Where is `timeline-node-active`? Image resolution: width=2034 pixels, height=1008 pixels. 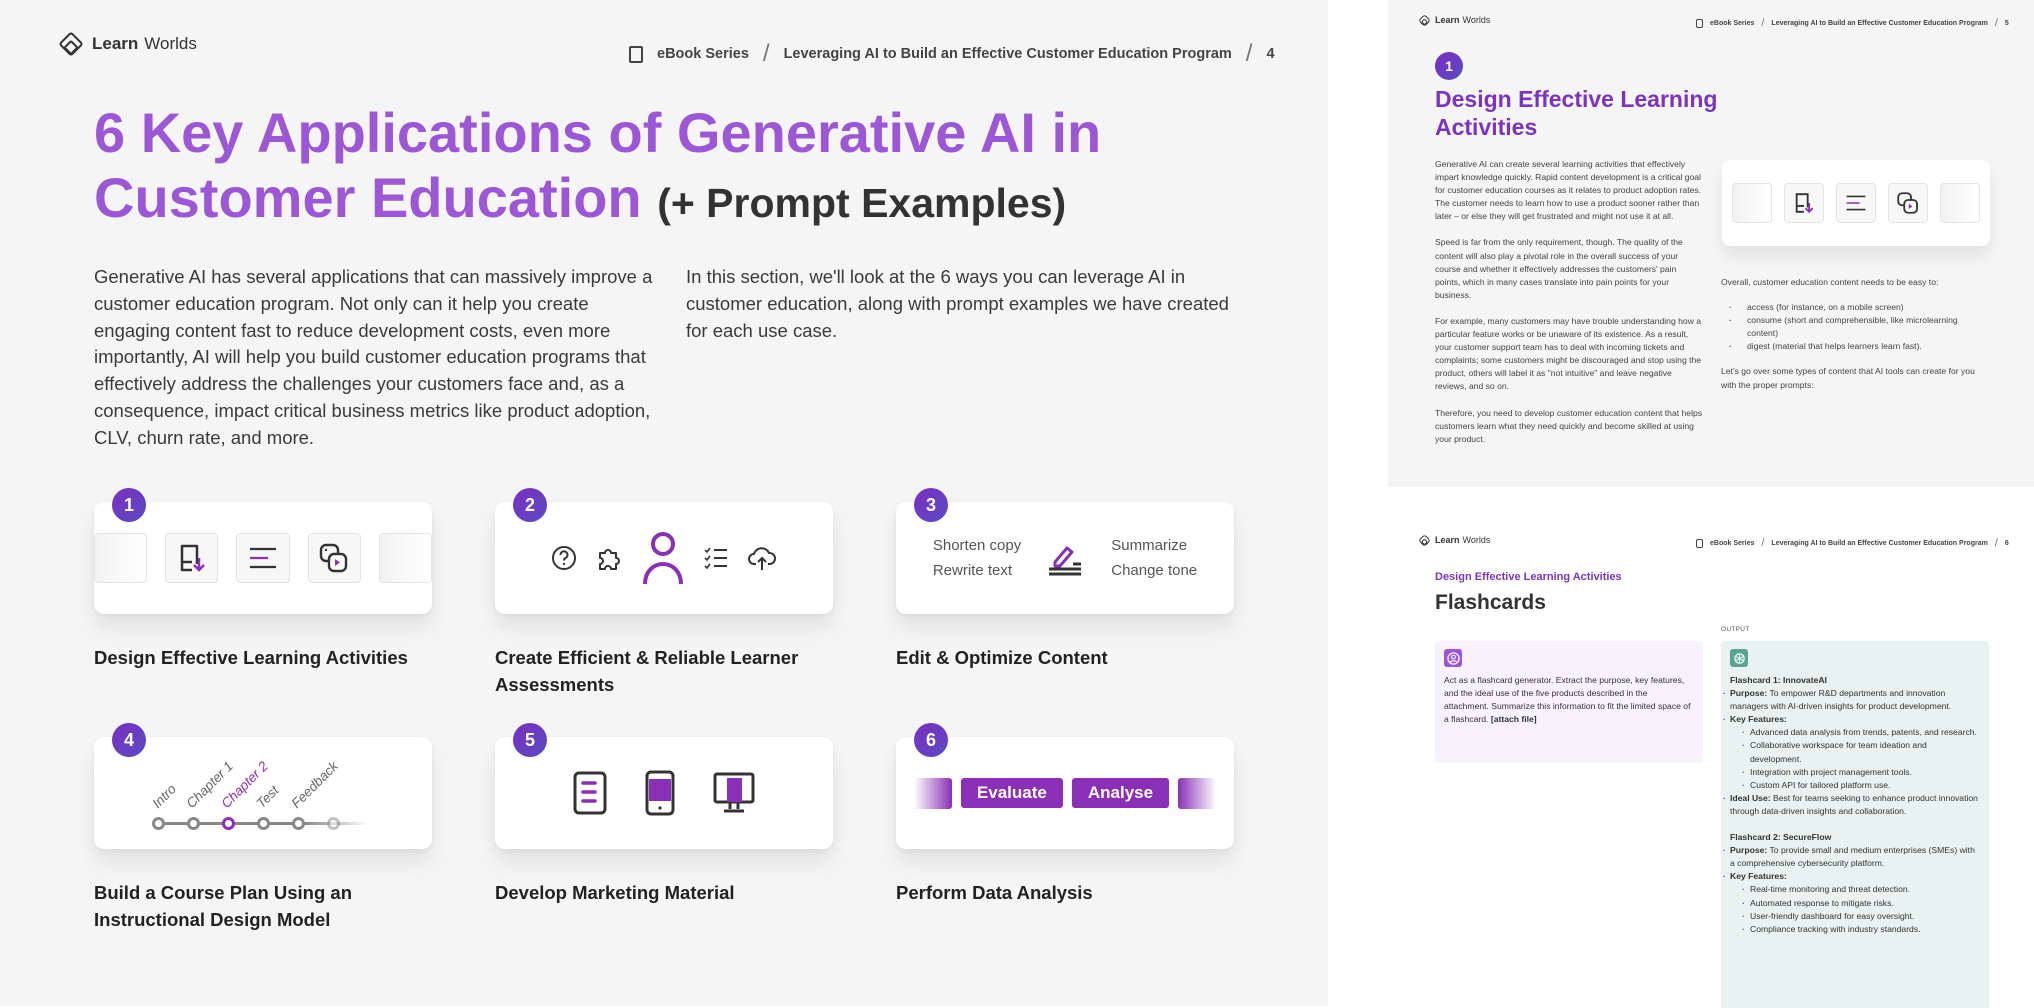
timeline-node-active is located at coordinates (228, 823).